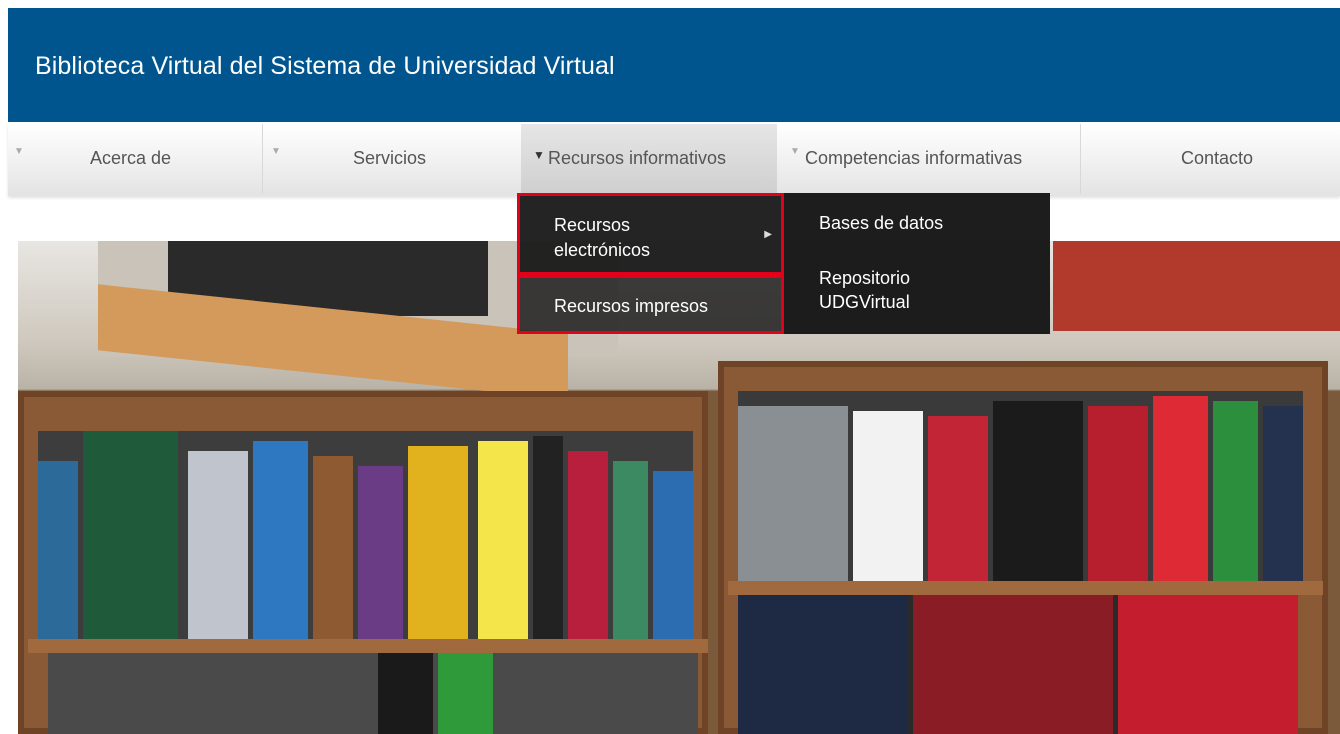  I want to click on right-shelf-books-bottom, so click(1018, 664).